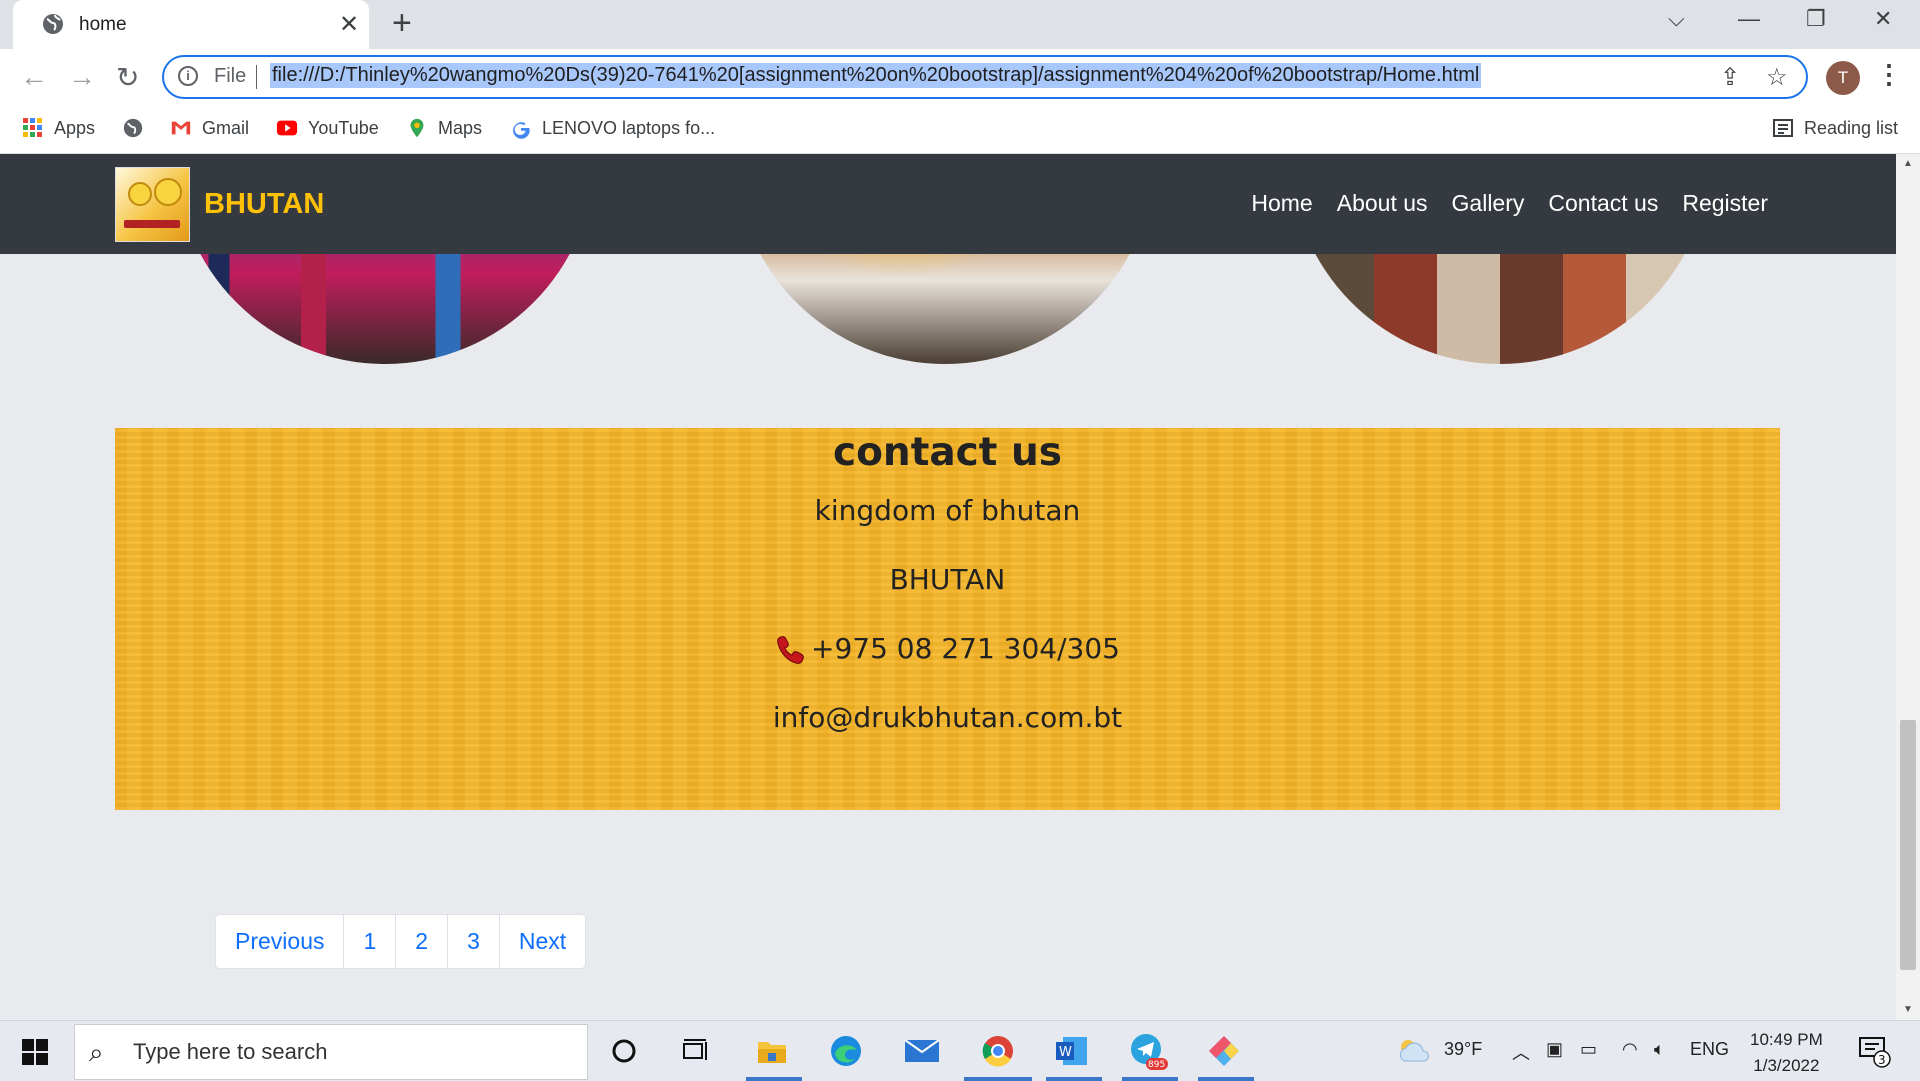  Describe the element at coordinates (1463, 1049) in the screenshot. I see `weather-temperature: 39°F` at that location.